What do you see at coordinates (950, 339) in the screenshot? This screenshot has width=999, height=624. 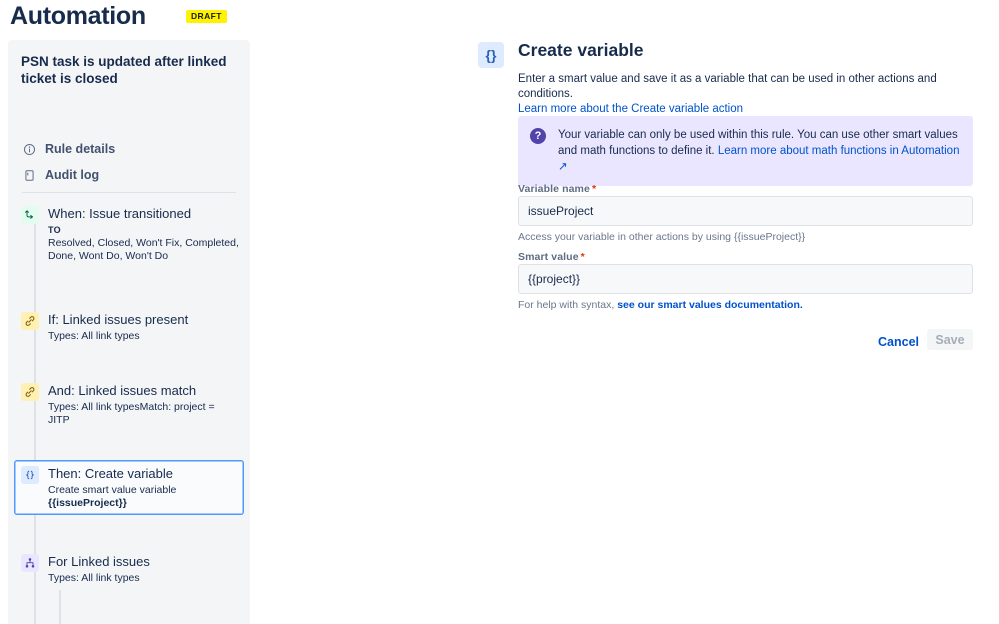 I see `save-button: Save` at bounding box center [950, 339].